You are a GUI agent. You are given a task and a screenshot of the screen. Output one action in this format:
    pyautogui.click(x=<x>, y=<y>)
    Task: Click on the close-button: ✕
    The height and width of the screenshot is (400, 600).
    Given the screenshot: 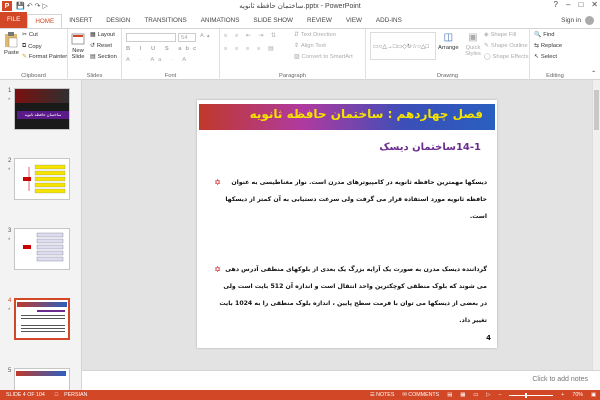 What is the action you would take?
    pyautogui.click(x=594, y=4)
    